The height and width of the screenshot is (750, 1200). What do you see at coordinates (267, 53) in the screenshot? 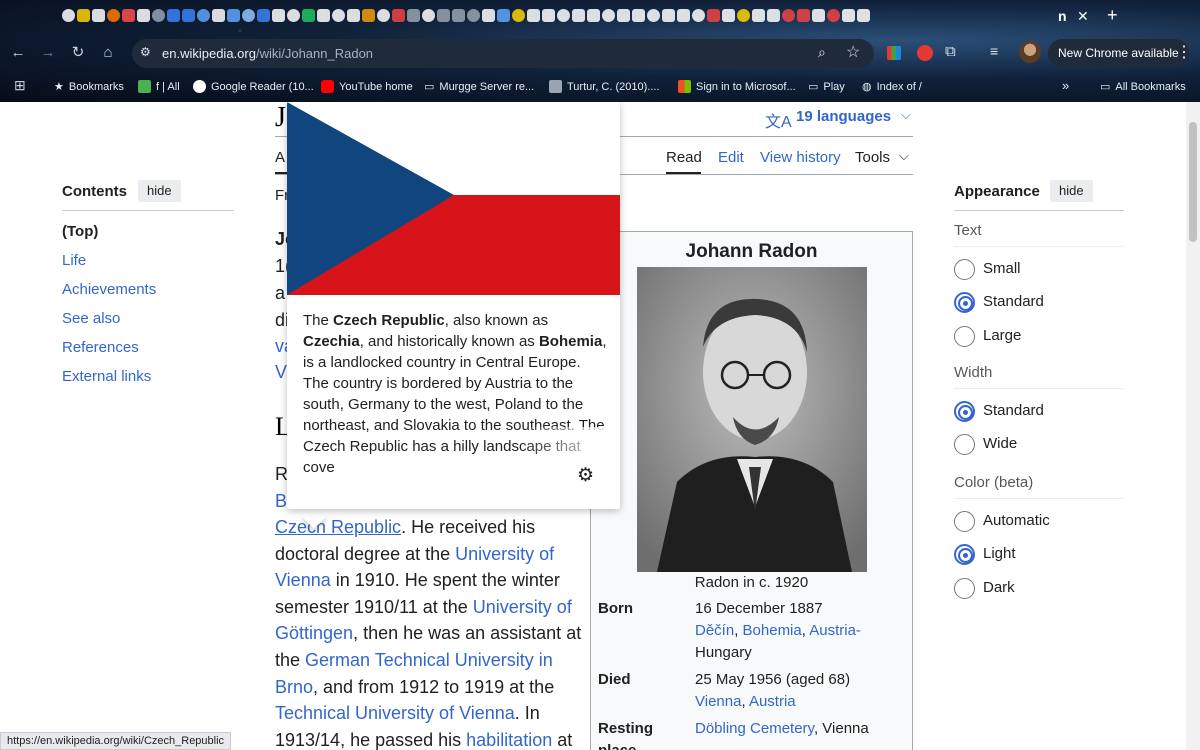
I see `url-text: en.wikipedia.org/wiki/Johann_Radon` at bounding box center [267, 53].